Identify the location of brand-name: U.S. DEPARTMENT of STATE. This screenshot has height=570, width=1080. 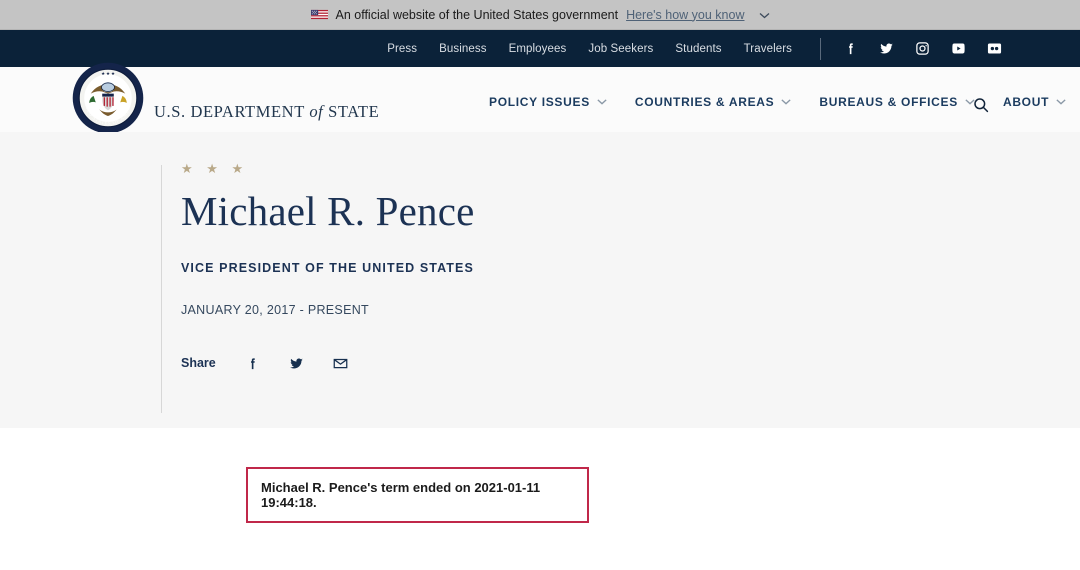
(266, 112).